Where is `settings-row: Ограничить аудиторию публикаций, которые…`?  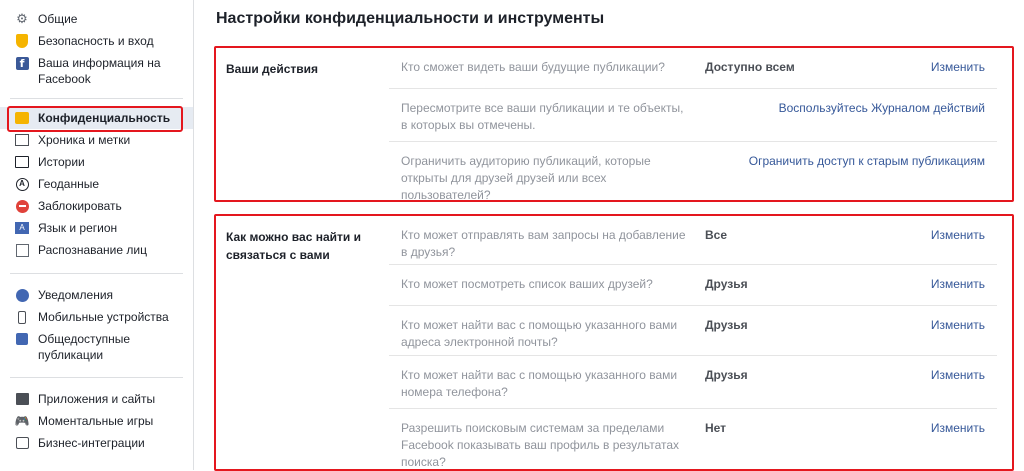 settings-row: Ограничить аудиторию публикаций, которые… is located at coordinates (693, 172).